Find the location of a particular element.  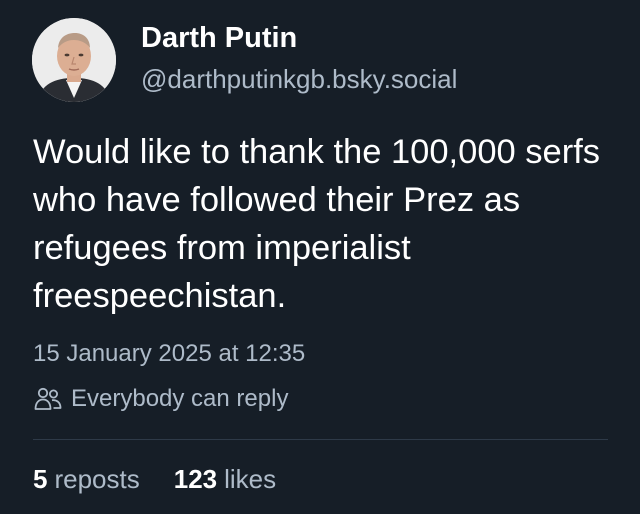

likes-stat: 123 likes is located at coordinates (225, 479).